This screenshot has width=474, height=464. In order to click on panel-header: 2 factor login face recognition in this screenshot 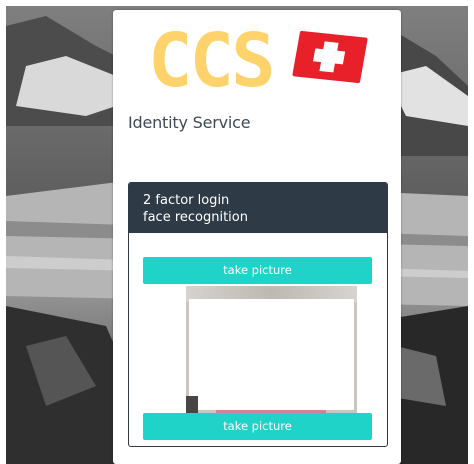, I will do `click(258, 208)`.